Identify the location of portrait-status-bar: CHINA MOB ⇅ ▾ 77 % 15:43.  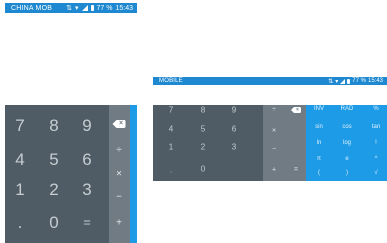
(71, 8).